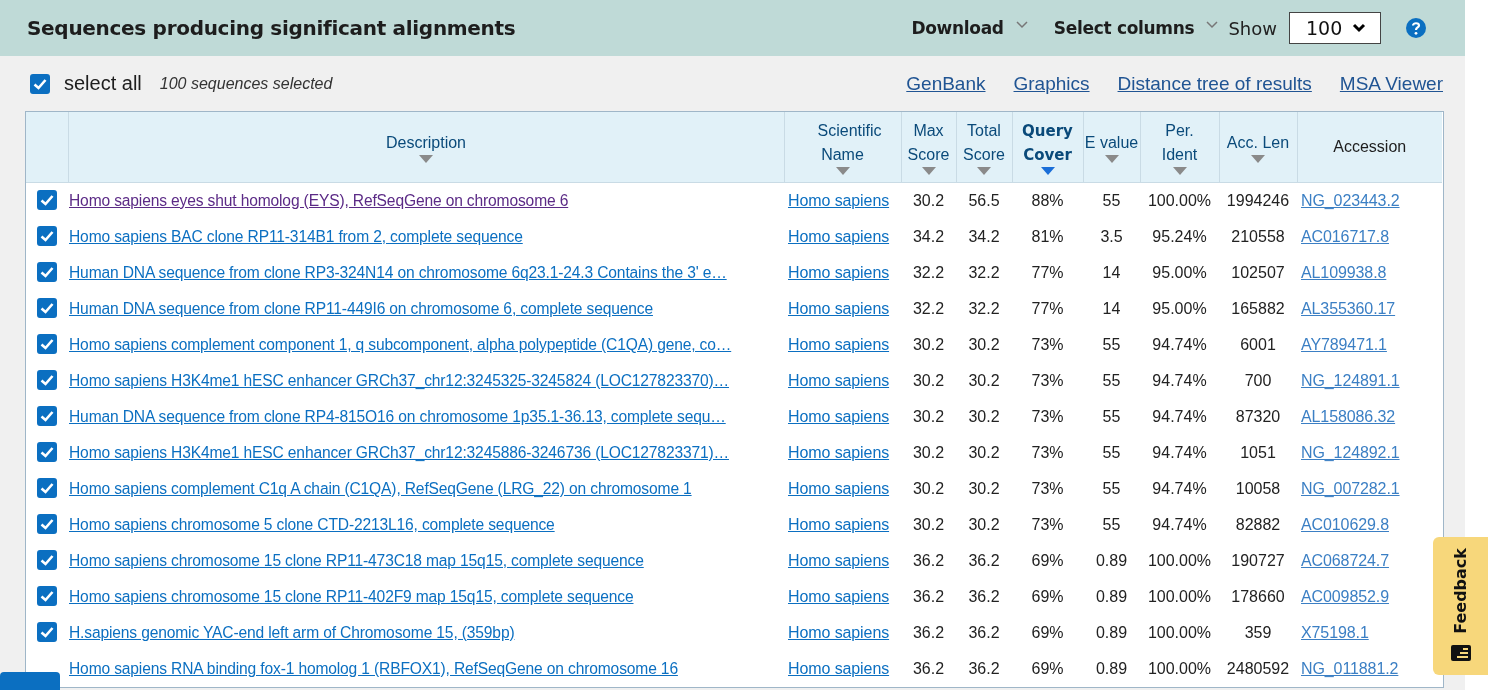 This screenshot has width=1488, height=690. I want to click on toolbar-link: MSA Viewer, so click(1391, 83).